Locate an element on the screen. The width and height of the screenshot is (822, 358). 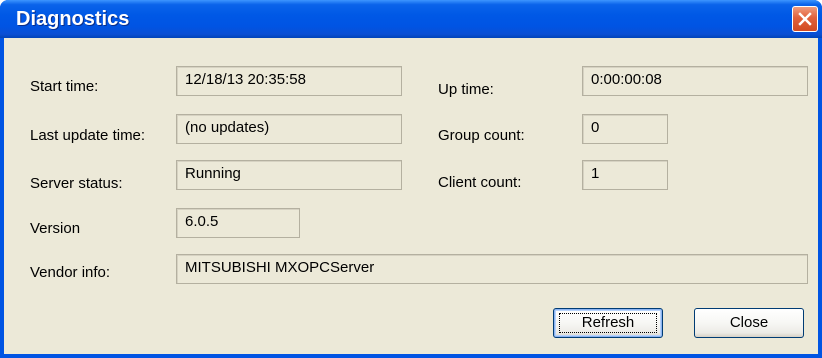
start-time-label: Start time: is located at coordinates (64, 86).